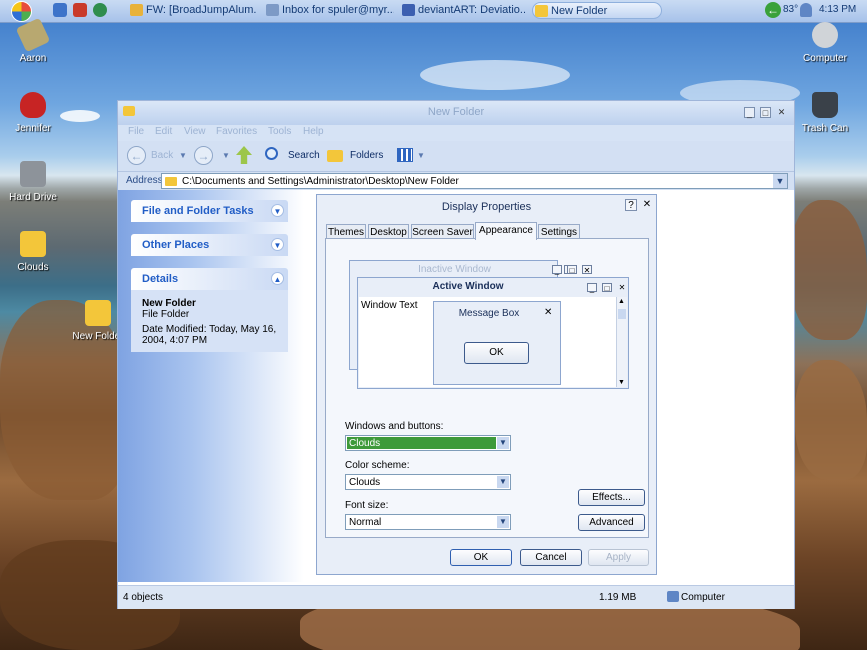 The image size is (867, 650). What do you see at coordinates (442, 231) in the screenshot?
I see `tab-screen-saver: Screen Saver` at bounding box center [442, 231].